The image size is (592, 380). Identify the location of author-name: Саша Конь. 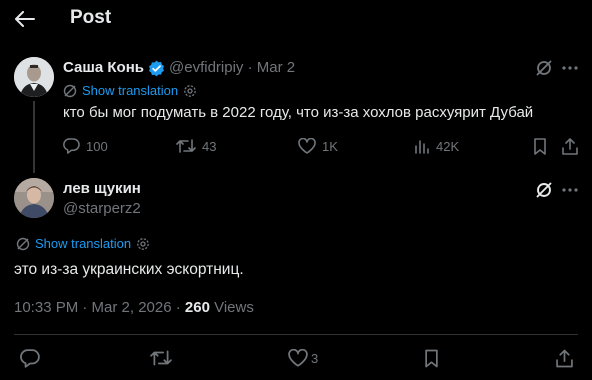
(103, 67).